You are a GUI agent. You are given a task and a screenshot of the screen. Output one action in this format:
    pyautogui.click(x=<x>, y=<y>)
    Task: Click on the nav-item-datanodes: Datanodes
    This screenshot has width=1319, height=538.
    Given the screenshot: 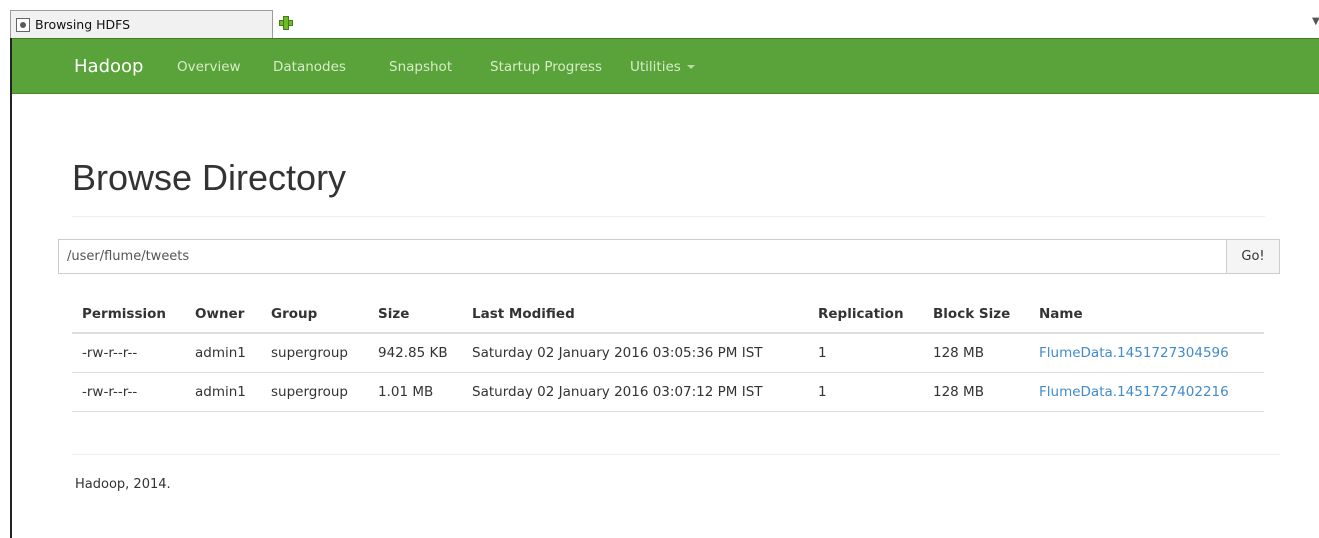 What is the action you would take?
    pyautogui.click(x=309, y=67)
    